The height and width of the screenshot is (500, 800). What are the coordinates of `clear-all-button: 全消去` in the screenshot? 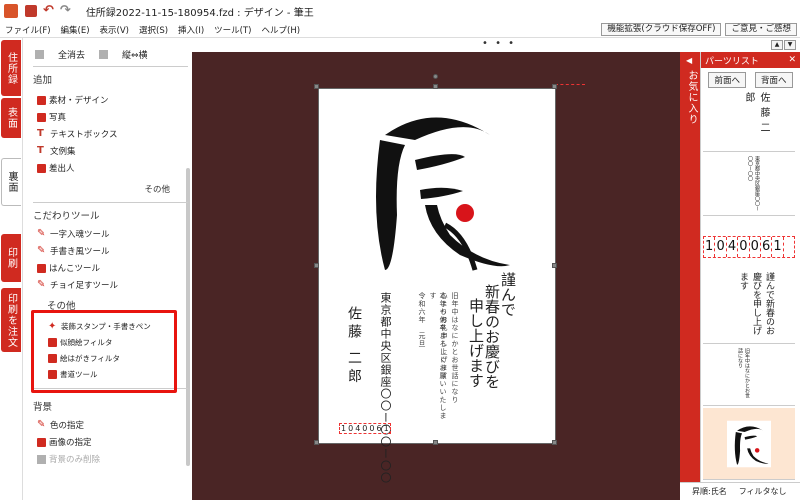 It's located at (71, 54).